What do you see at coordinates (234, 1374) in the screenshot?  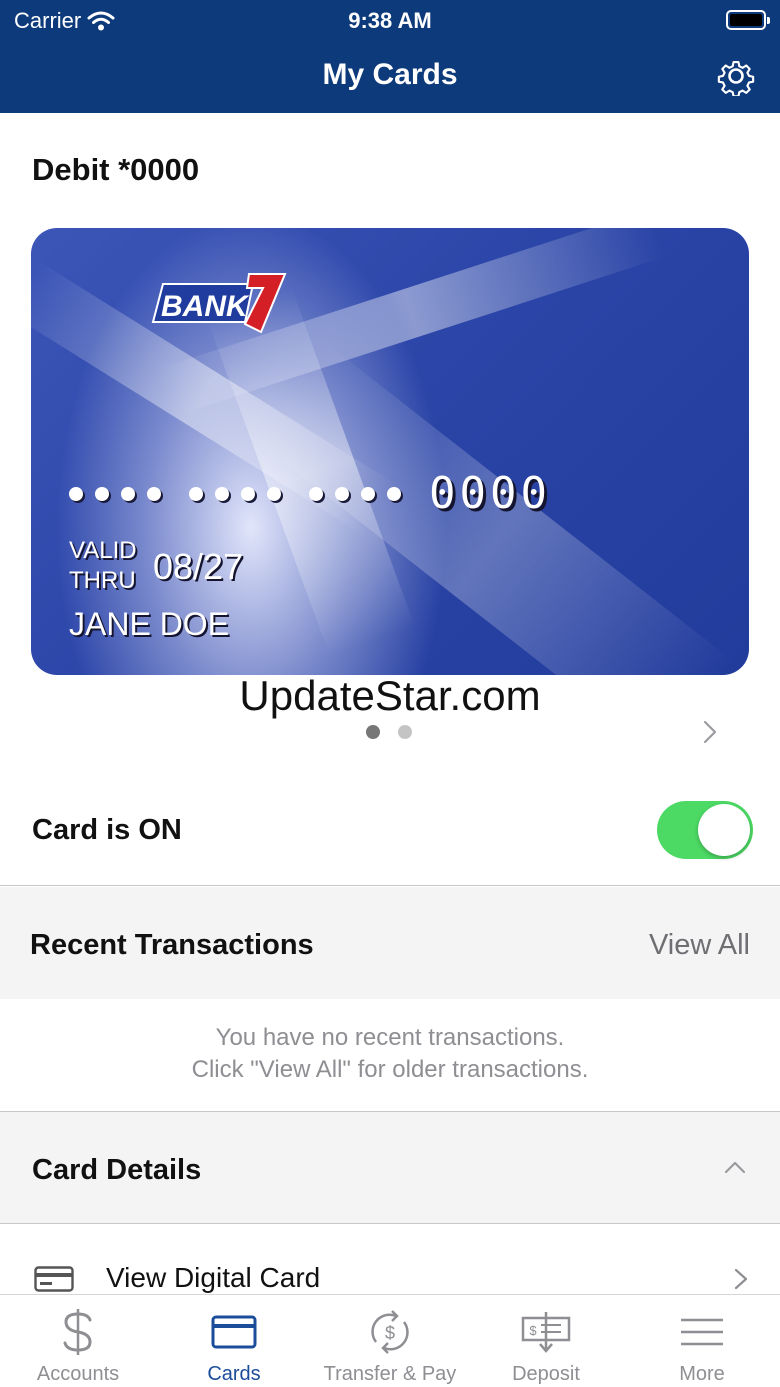 I see `tab-label: Cards` at bounding box center [234, 1374].